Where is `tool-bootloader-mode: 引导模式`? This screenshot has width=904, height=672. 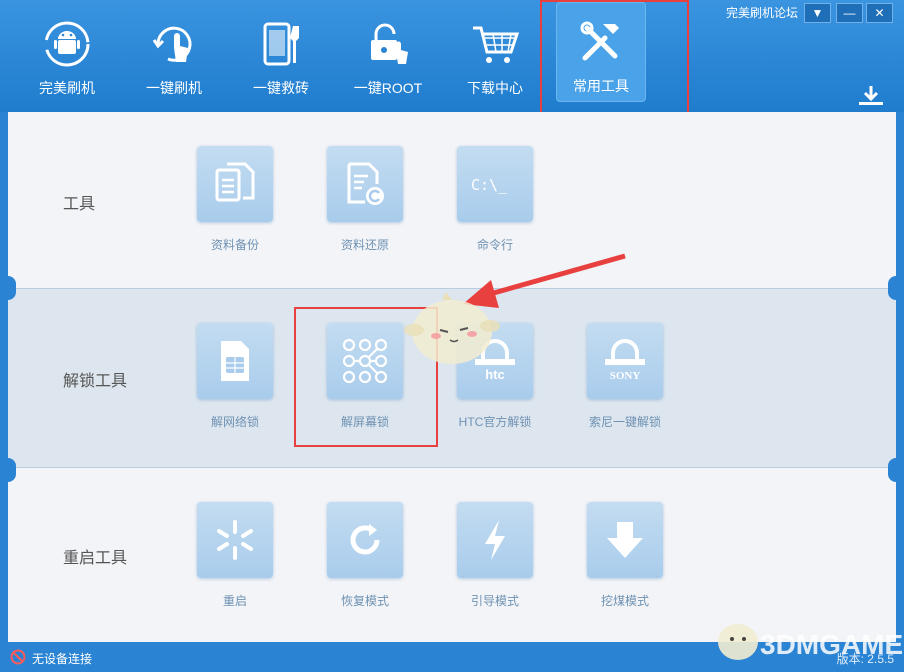 tool-bootloader-mode: 引导模式 is located at coordinates (495, 562).